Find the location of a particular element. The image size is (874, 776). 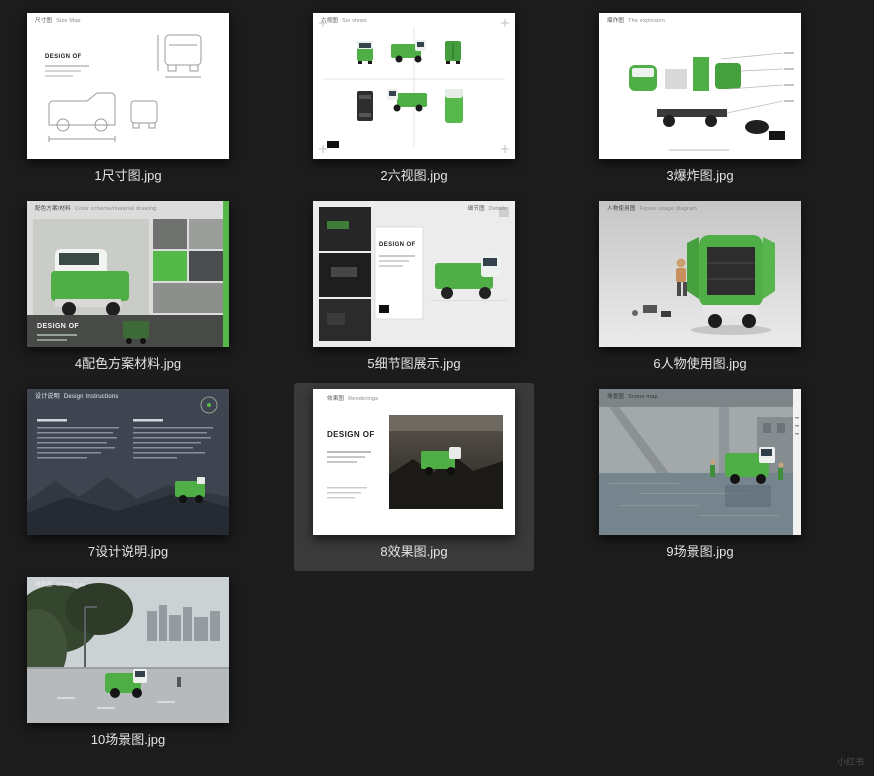

thumbnail-8: 效果图 Renderings DESIGN OF is located at coordinates (414, 462).